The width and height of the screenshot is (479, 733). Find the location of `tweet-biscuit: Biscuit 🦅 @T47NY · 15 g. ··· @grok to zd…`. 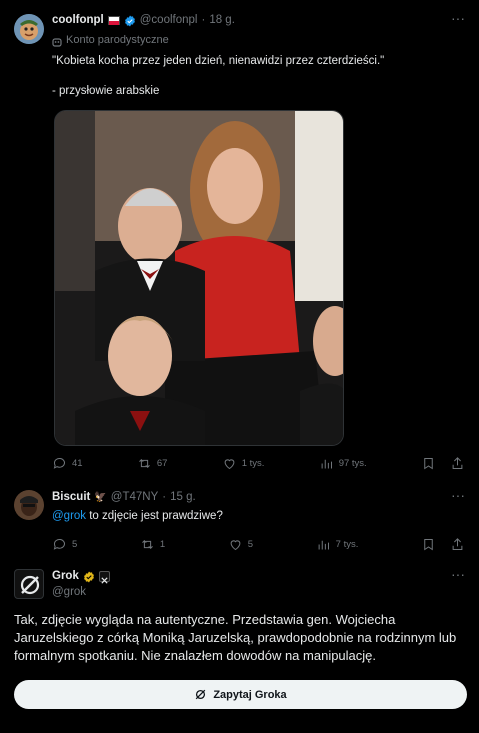

tweet-biscuit: Biscuit 🦅 @T47NY · 15 g. ··· @grok to zd… is located at coordinates (239, 520).